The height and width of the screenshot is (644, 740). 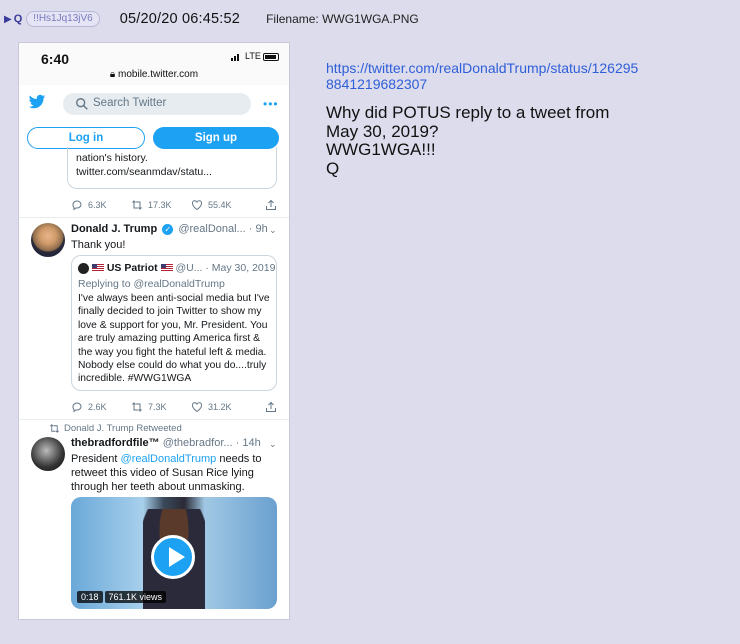 I want to click on triangle-icon: ▶, so click(x=8, y=19).